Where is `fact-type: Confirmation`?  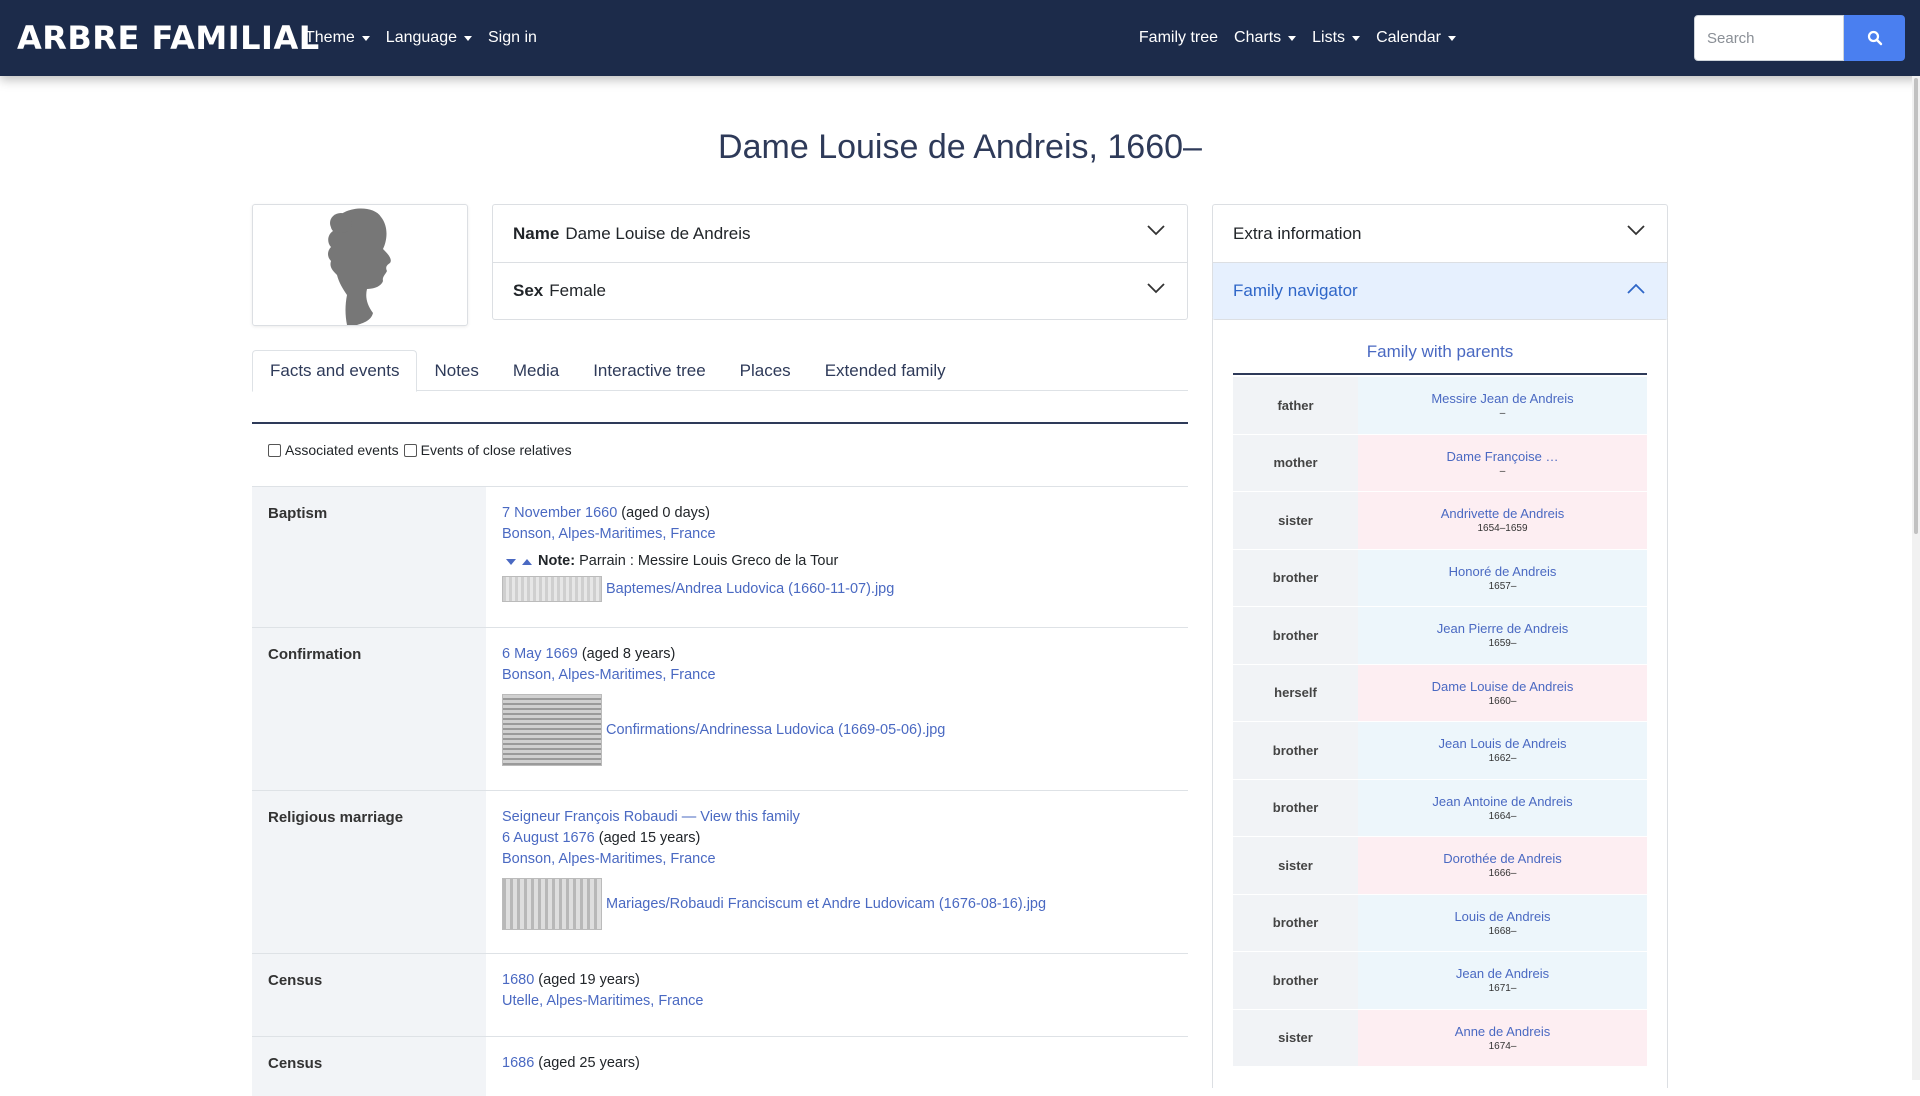
fact-type: Confirmation is located at coordinates (369, 709).